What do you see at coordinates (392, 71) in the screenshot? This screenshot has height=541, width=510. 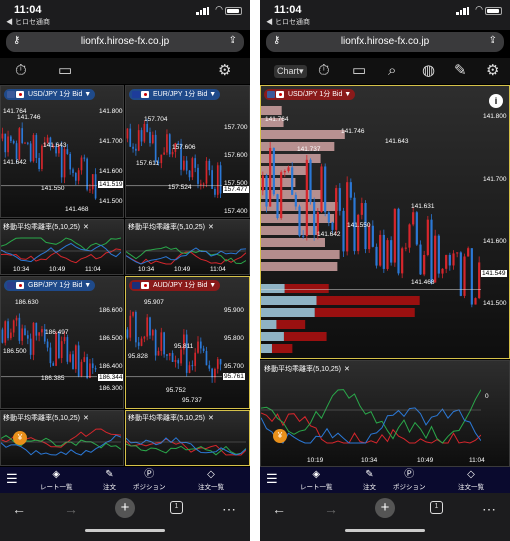 I see `magnifier-icon: ⌕` at bounding box center [392, 71].